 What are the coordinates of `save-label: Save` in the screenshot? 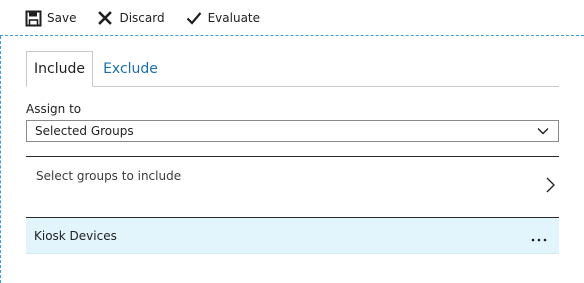 It's located at (62, 18).